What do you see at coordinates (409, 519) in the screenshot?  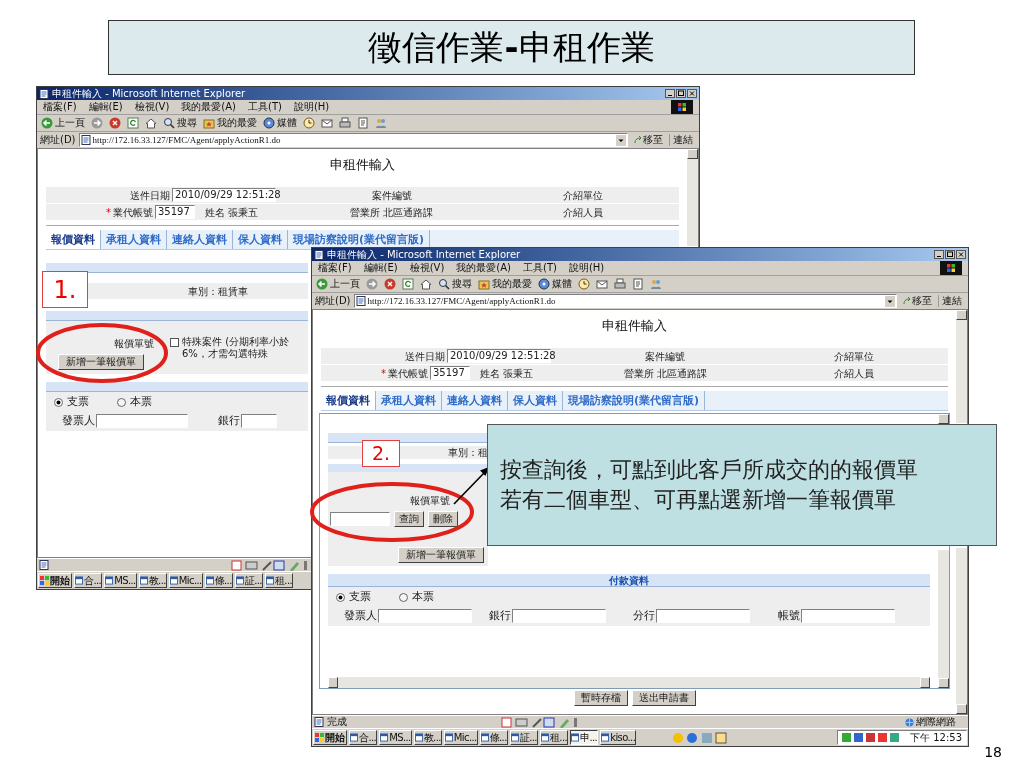 I see `form-button: 查詢` at bounding box center [409, 519].